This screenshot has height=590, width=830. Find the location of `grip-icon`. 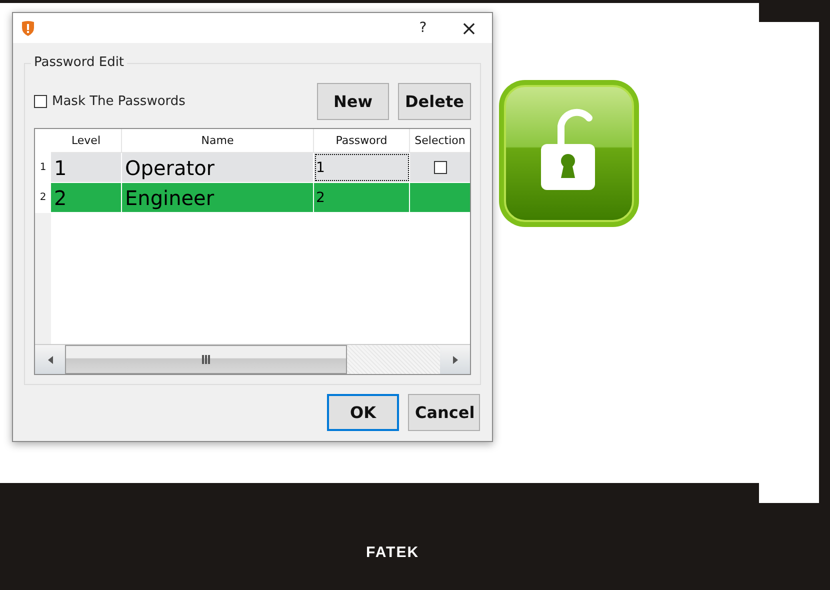

grip-icon is located at coordinates (206, 359).